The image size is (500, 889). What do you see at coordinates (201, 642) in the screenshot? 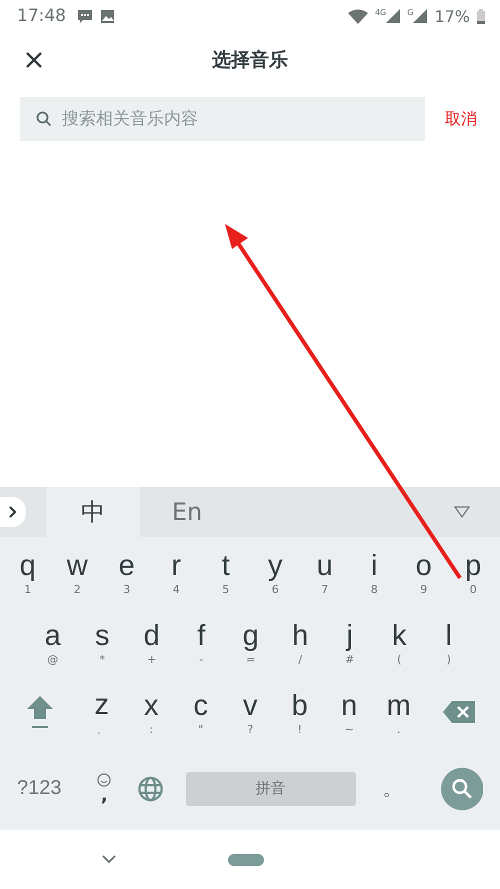
I see `key: f -` at bounding box center [201, 642].